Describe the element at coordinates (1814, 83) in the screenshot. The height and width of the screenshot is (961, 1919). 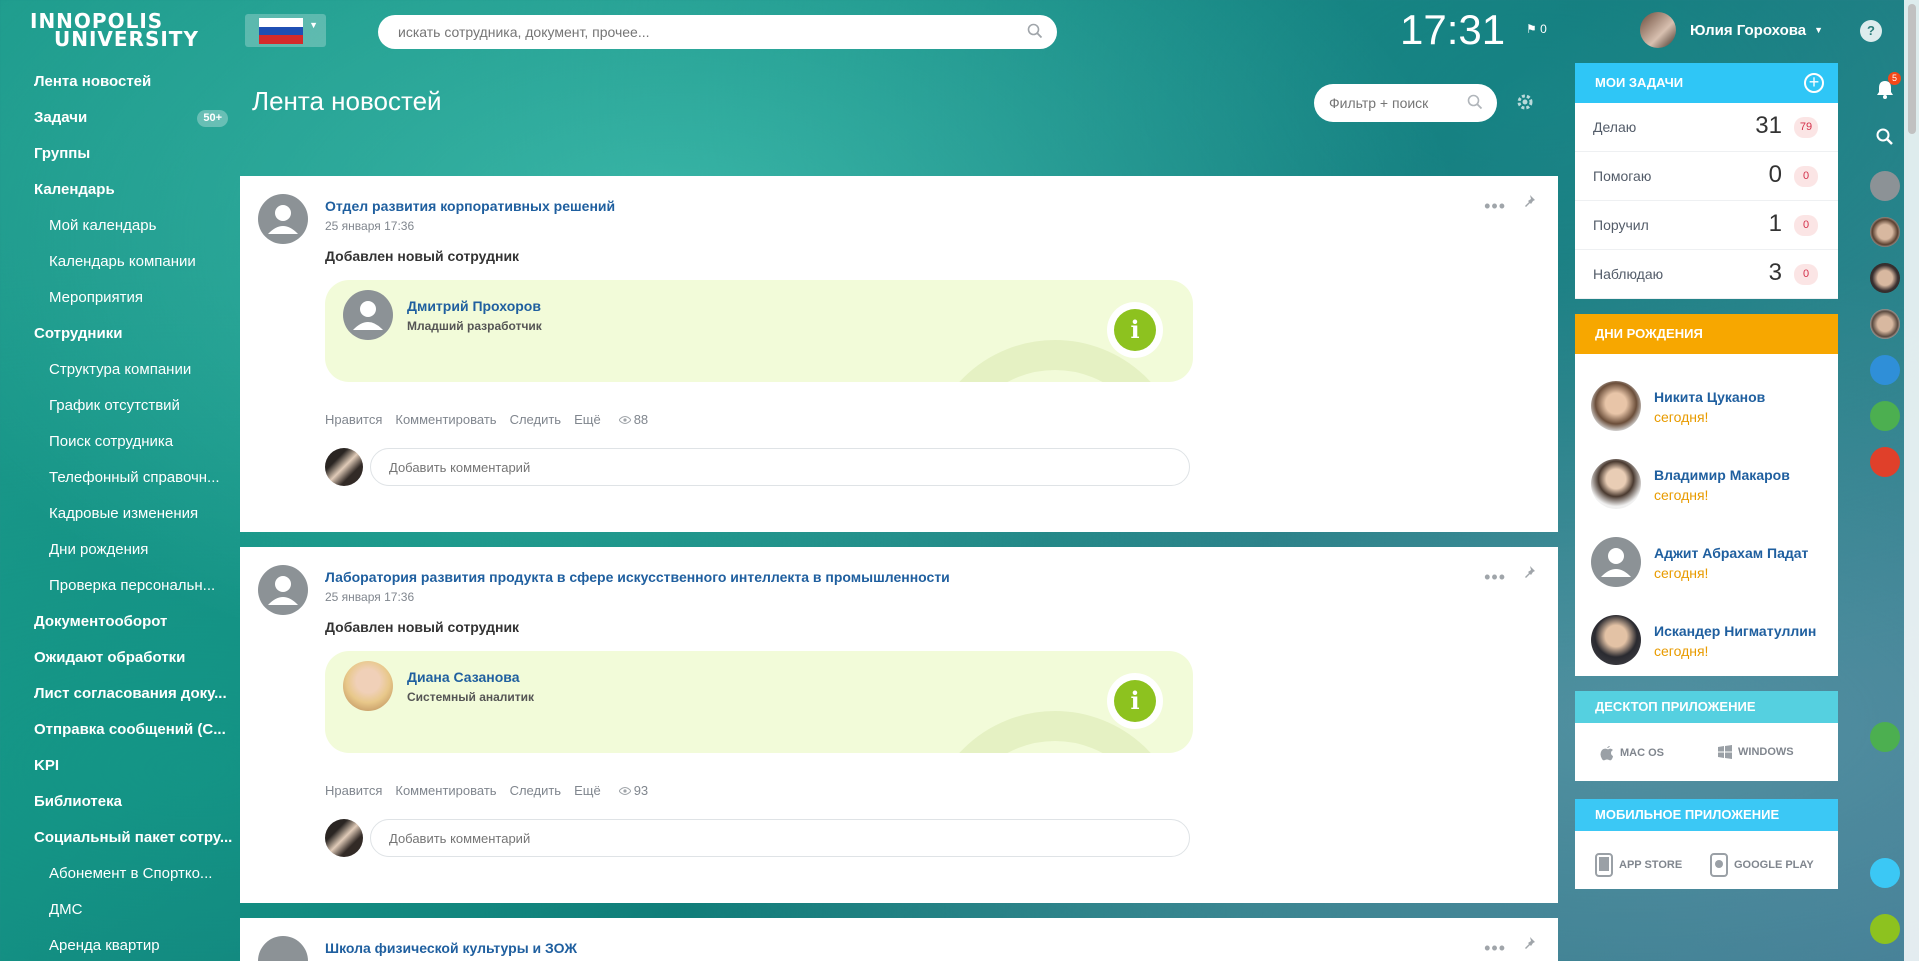
I see `add-task-button: +` at that location.